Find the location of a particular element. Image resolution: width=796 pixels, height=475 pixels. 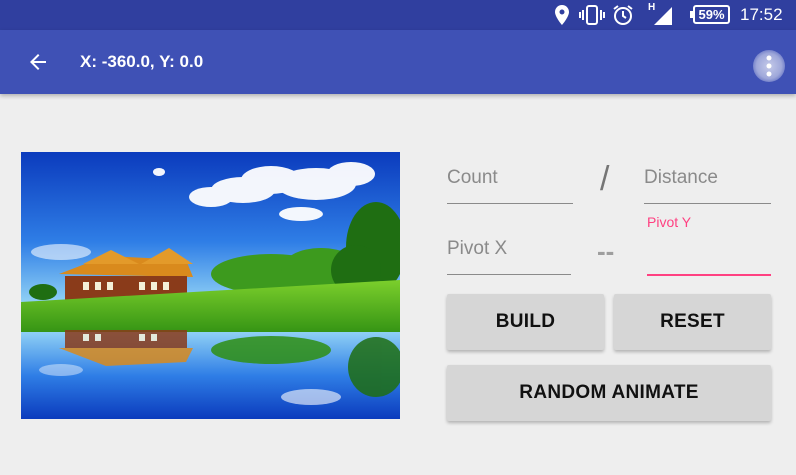

pivot-y-field is located at coordinates (709, 256).